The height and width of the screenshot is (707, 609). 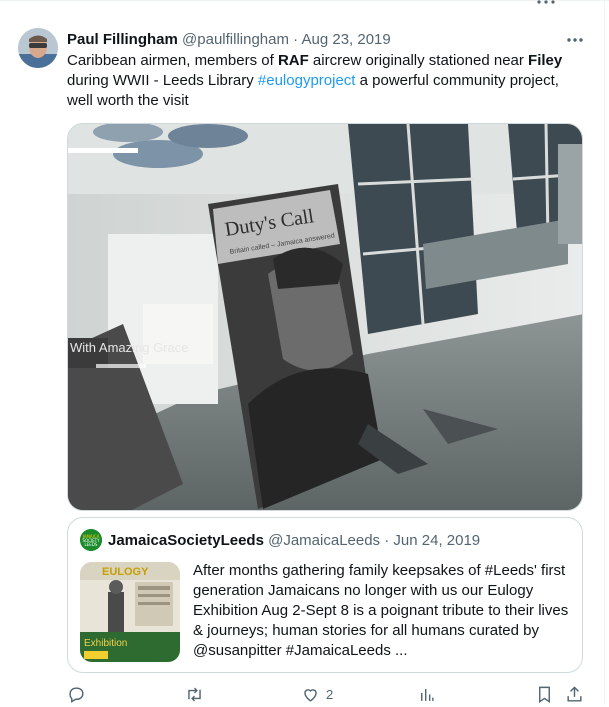 I want to click on eulogy-poster-image: EULOGY Exhibition, so click(x=130, y=612).